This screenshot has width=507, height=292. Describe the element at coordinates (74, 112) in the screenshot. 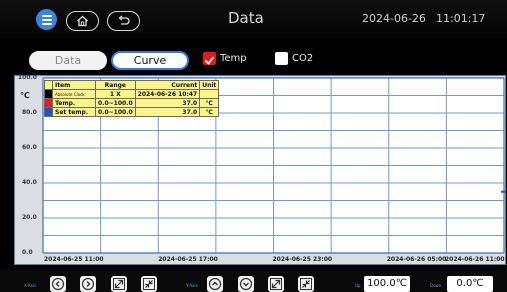

I see `legend-item: Set temp.` at that location.